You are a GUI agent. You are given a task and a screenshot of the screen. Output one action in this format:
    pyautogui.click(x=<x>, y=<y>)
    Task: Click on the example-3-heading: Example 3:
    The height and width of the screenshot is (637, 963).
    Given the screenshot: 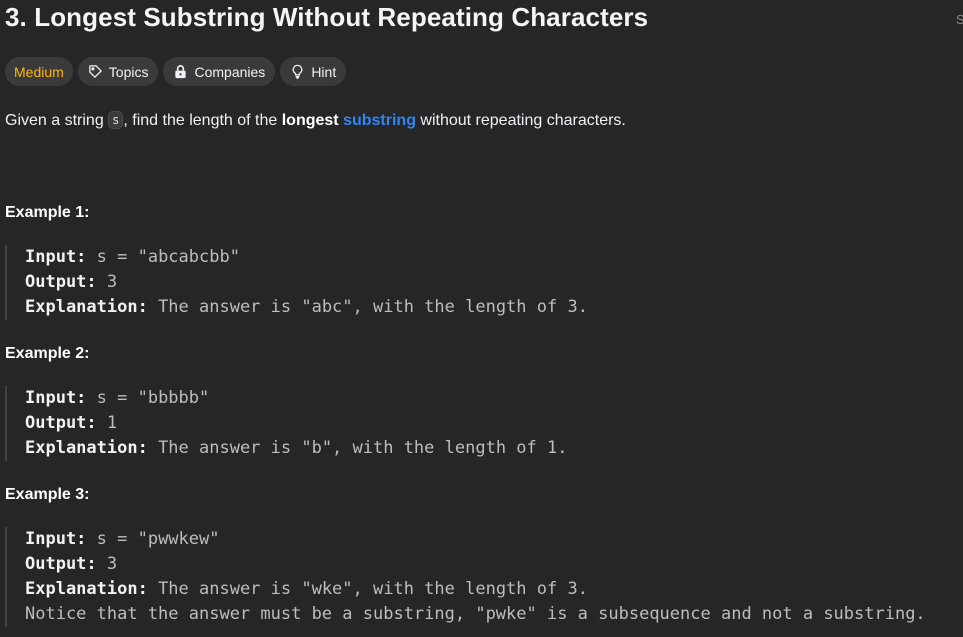 What is the action you would take?
    pyautogui.click(x=47, y=494)
    